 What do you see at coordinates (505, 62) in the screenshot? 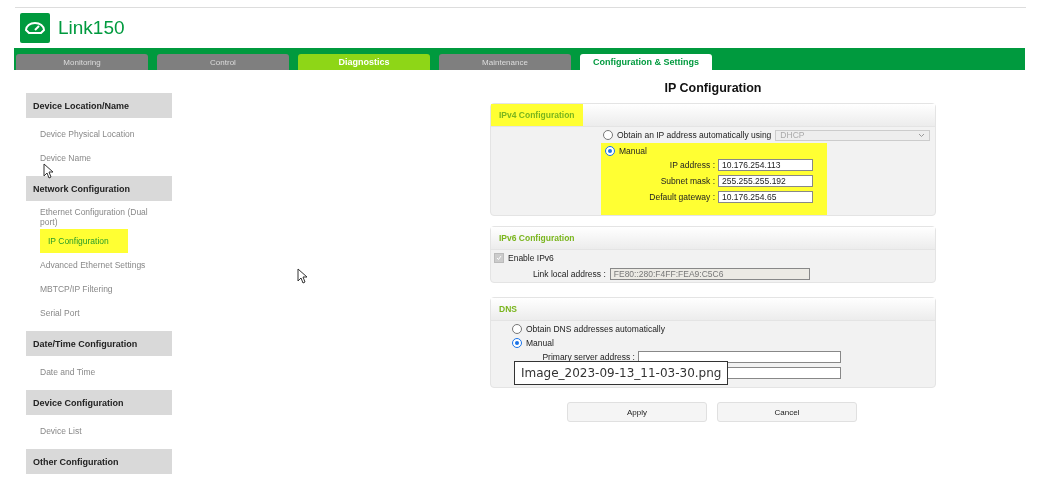
I see `nav-tab: Maintenance` at bounding box center [505, 62].